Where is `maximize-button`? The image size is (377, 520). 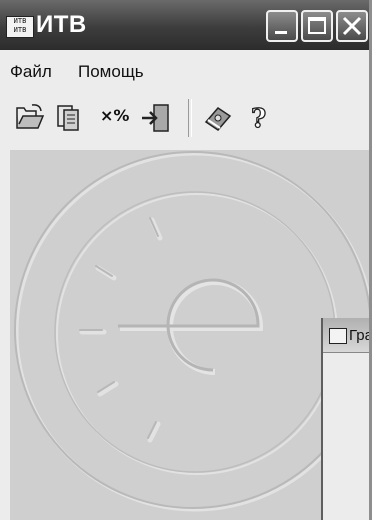
maximize-button is located at coordinates (317, 26).